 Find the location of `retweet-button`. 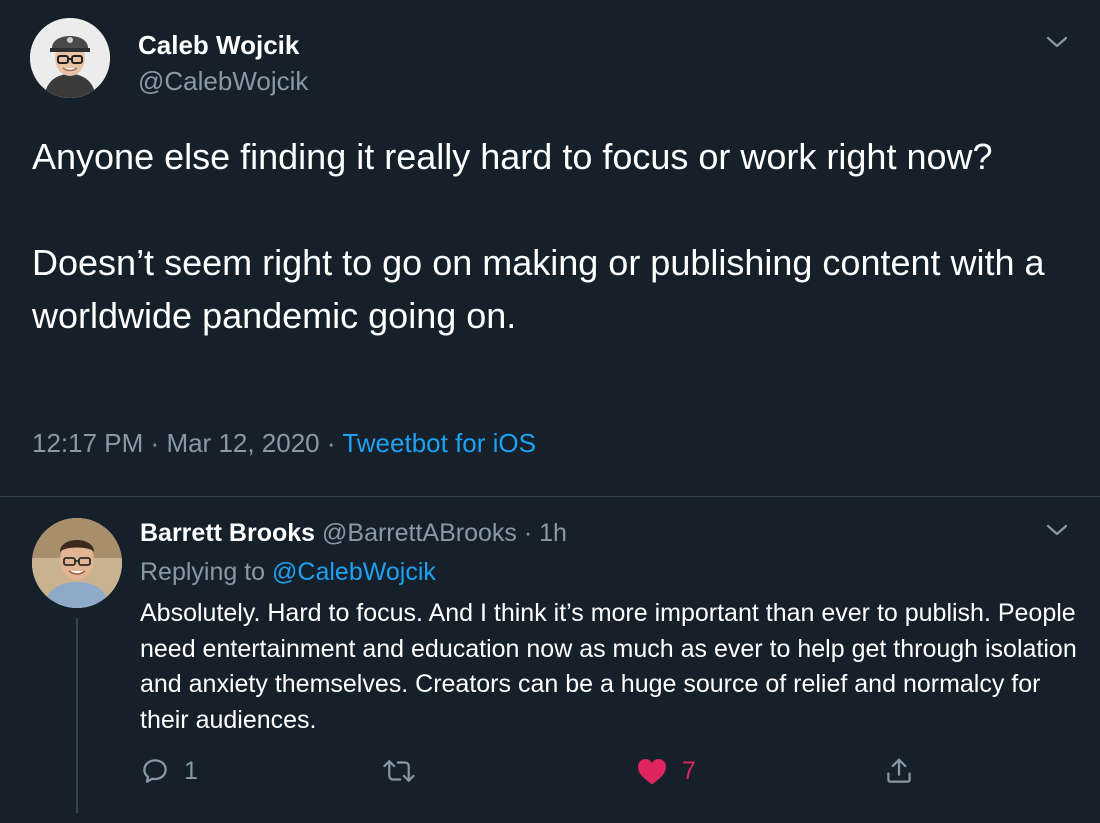

retweet-button is located at coordinates (406, 771).